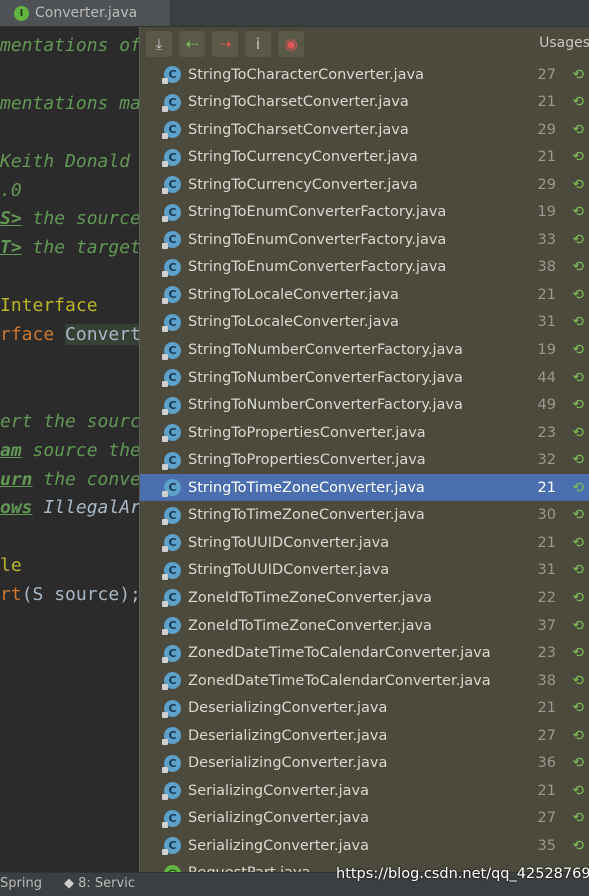  Describe the element at coordinates (49, 305) in the screenshot. I see `code-line: Interface` at that location.